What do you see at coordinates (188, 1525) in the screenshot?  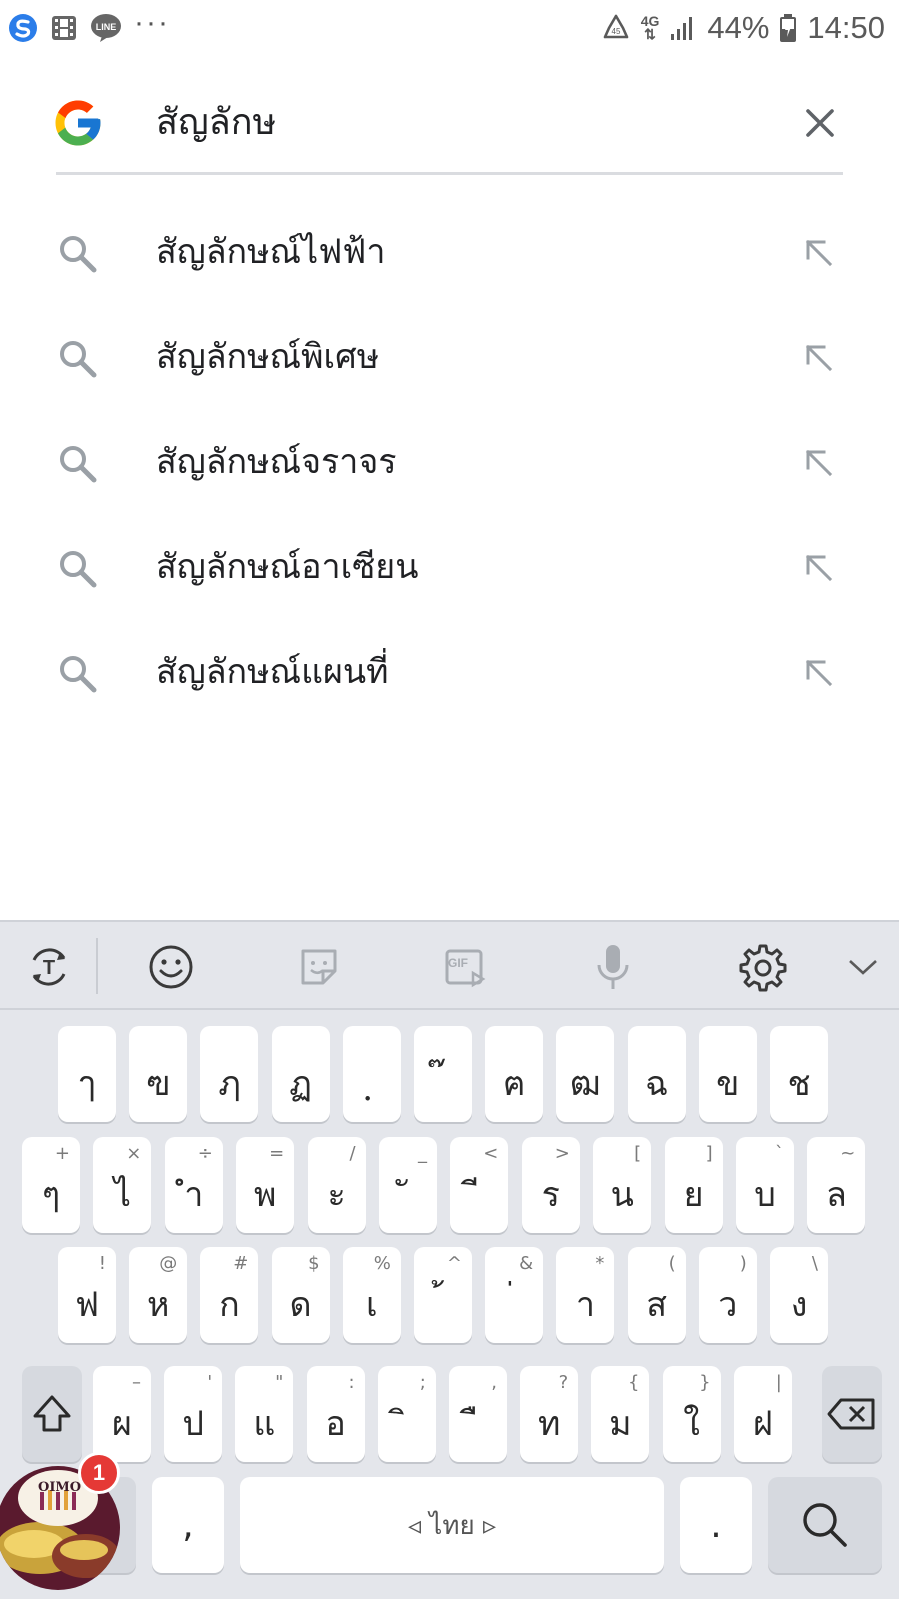 I see `comma-key: ,` at bounding box center [188, 1525].